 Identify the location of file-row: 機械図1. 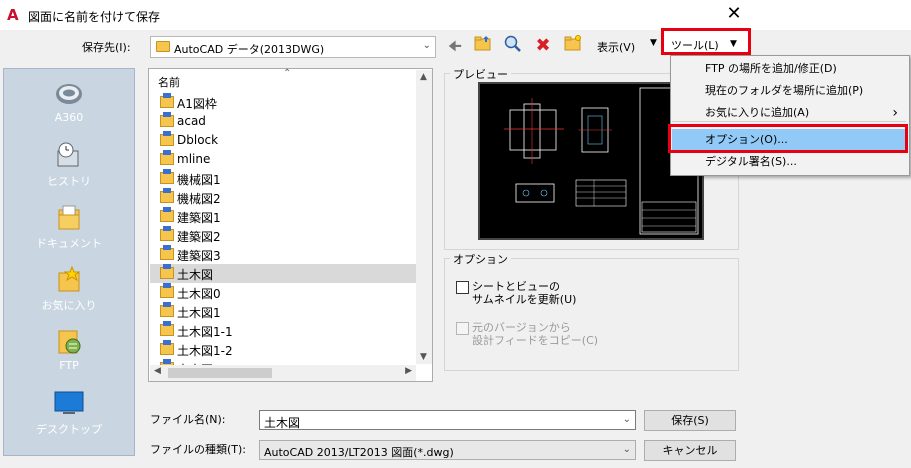
(283, 178).